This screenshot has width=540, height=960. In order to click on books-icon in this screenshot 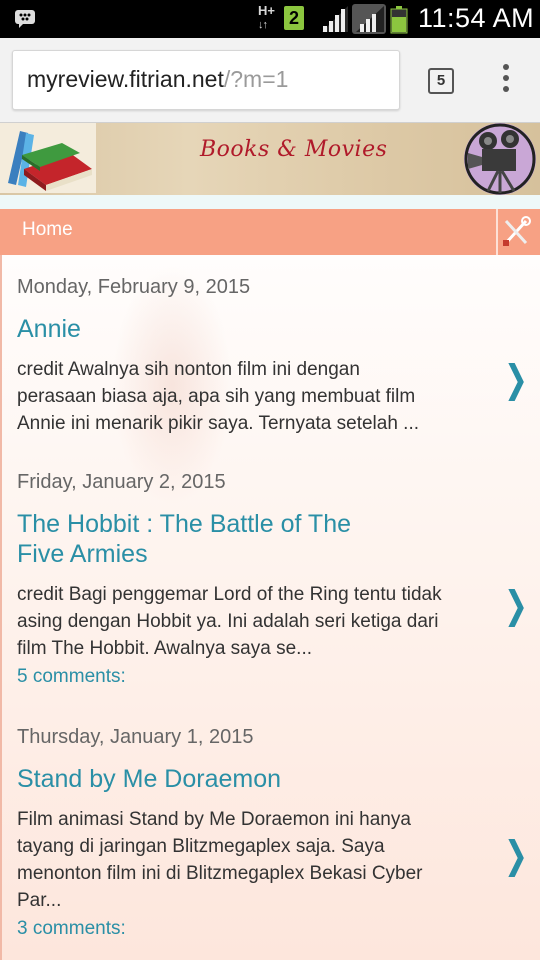, I will do `click(48, 158)`.